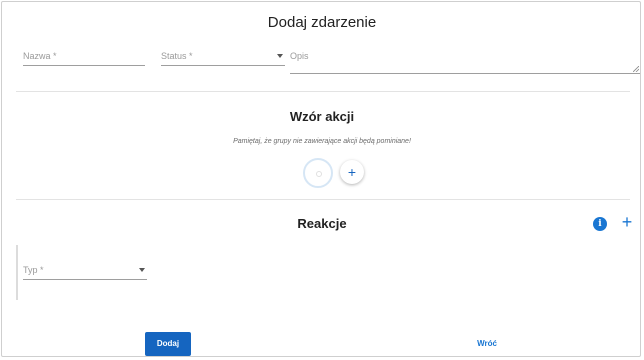  What do you see at coordinates (322, 116) in the screenshot?
I see `pattern-title: Wzór akcji` at bounding box center [322, 116].